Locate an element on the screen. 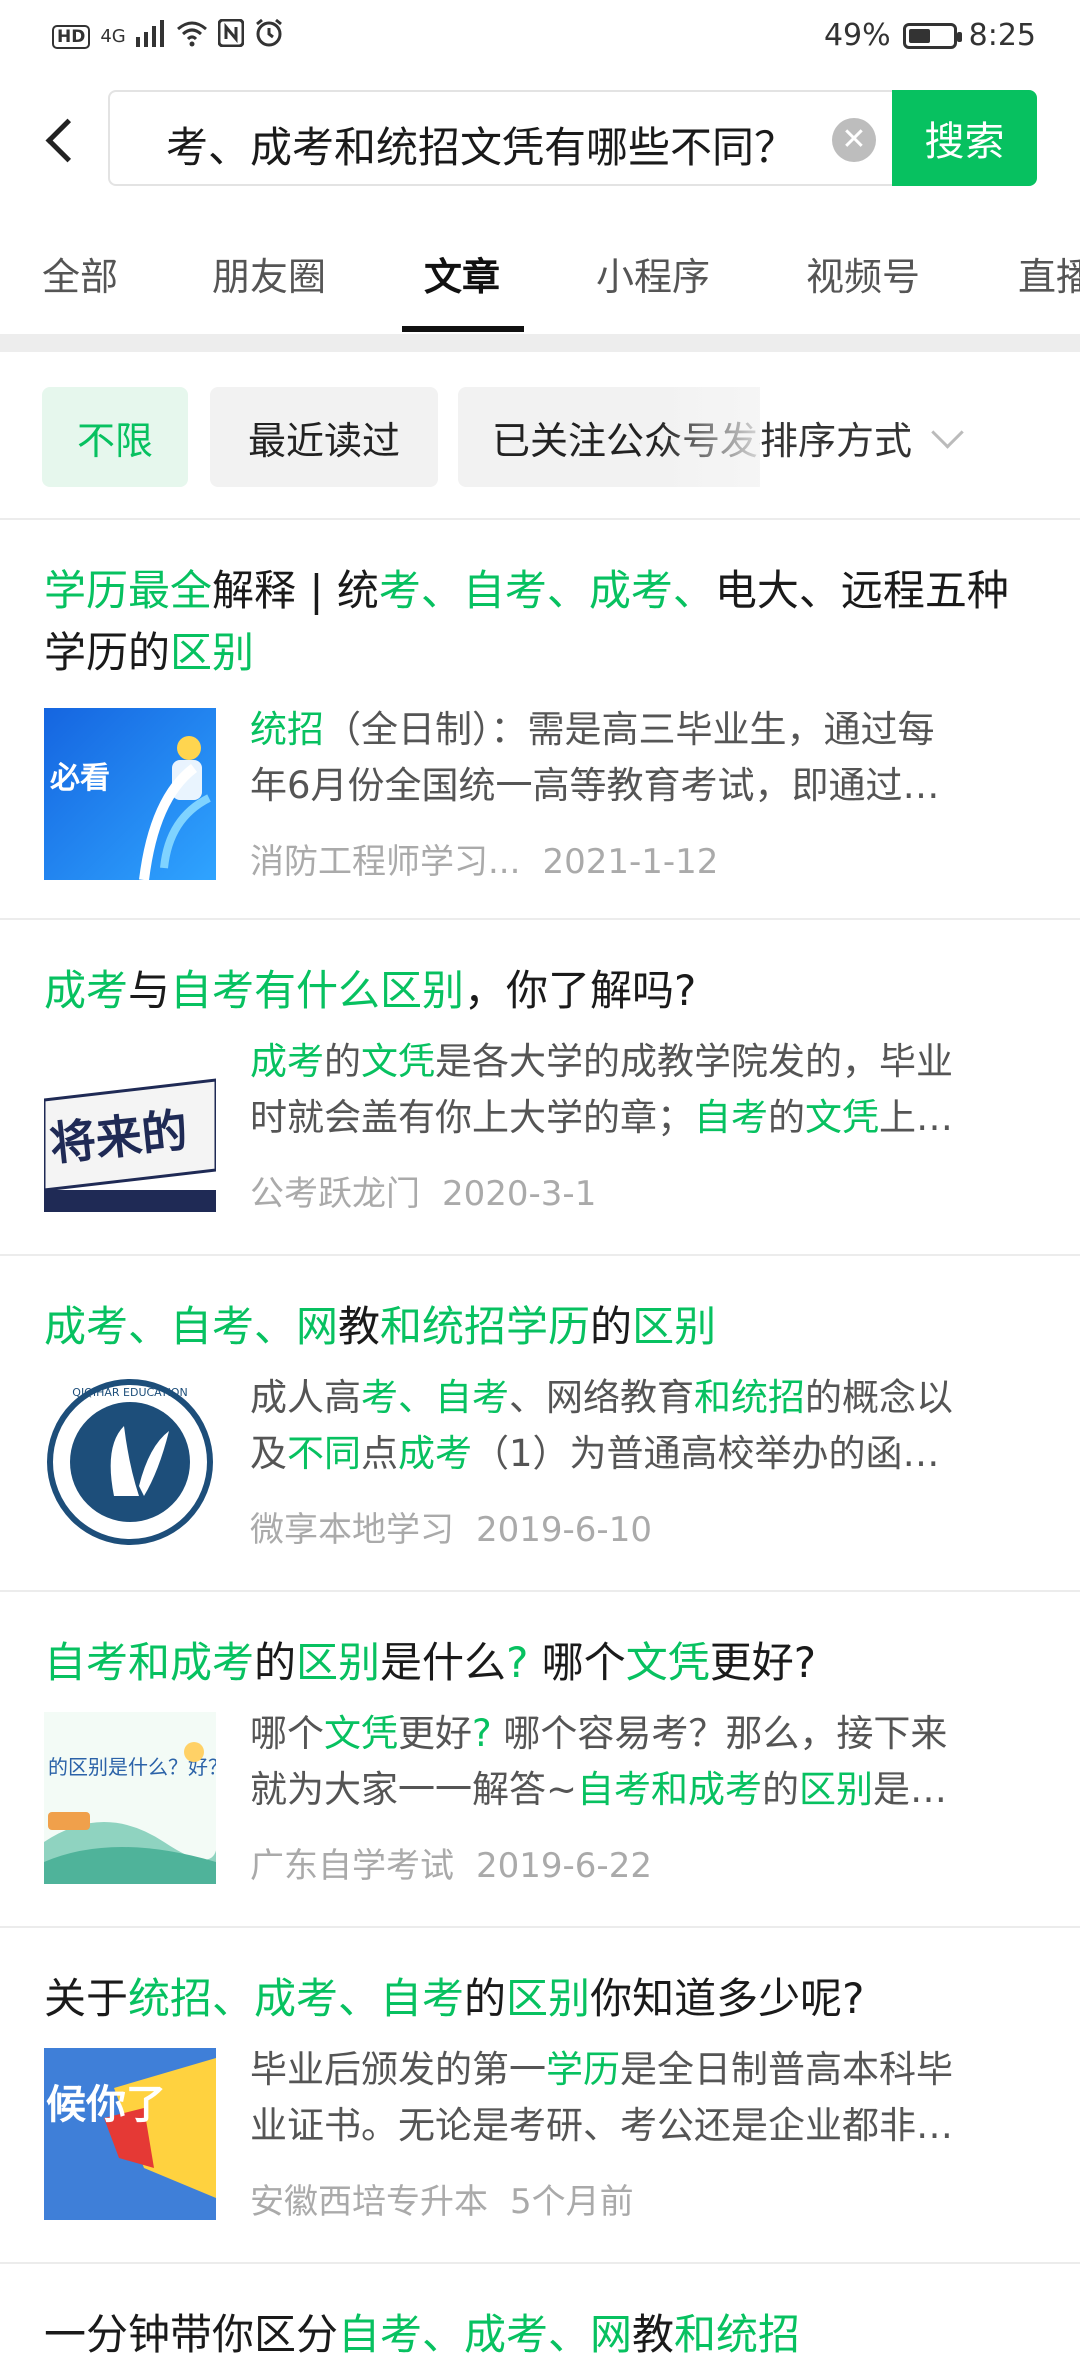 The width and height of the screenshot is (1080, 2366). text-segment: 点 is located at coordinates (379, 1453).